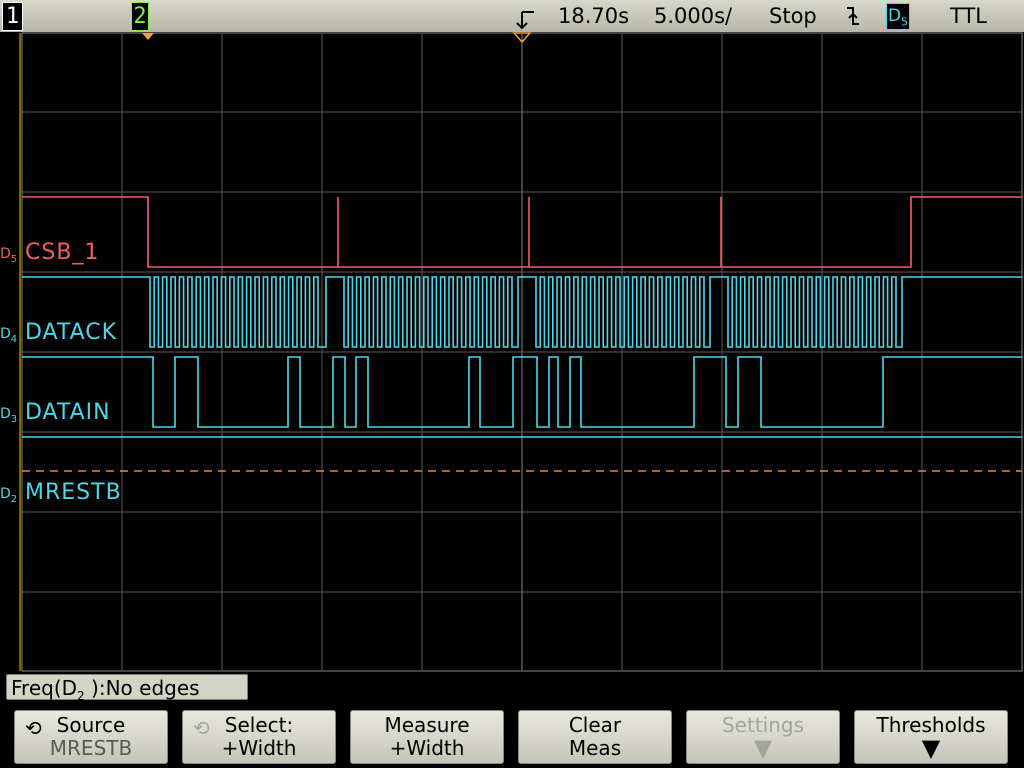 Image resolution: width=1024 pixels, height=768 pixels. I want to click on channel-d4-label: DATACK, so click(71, 332).